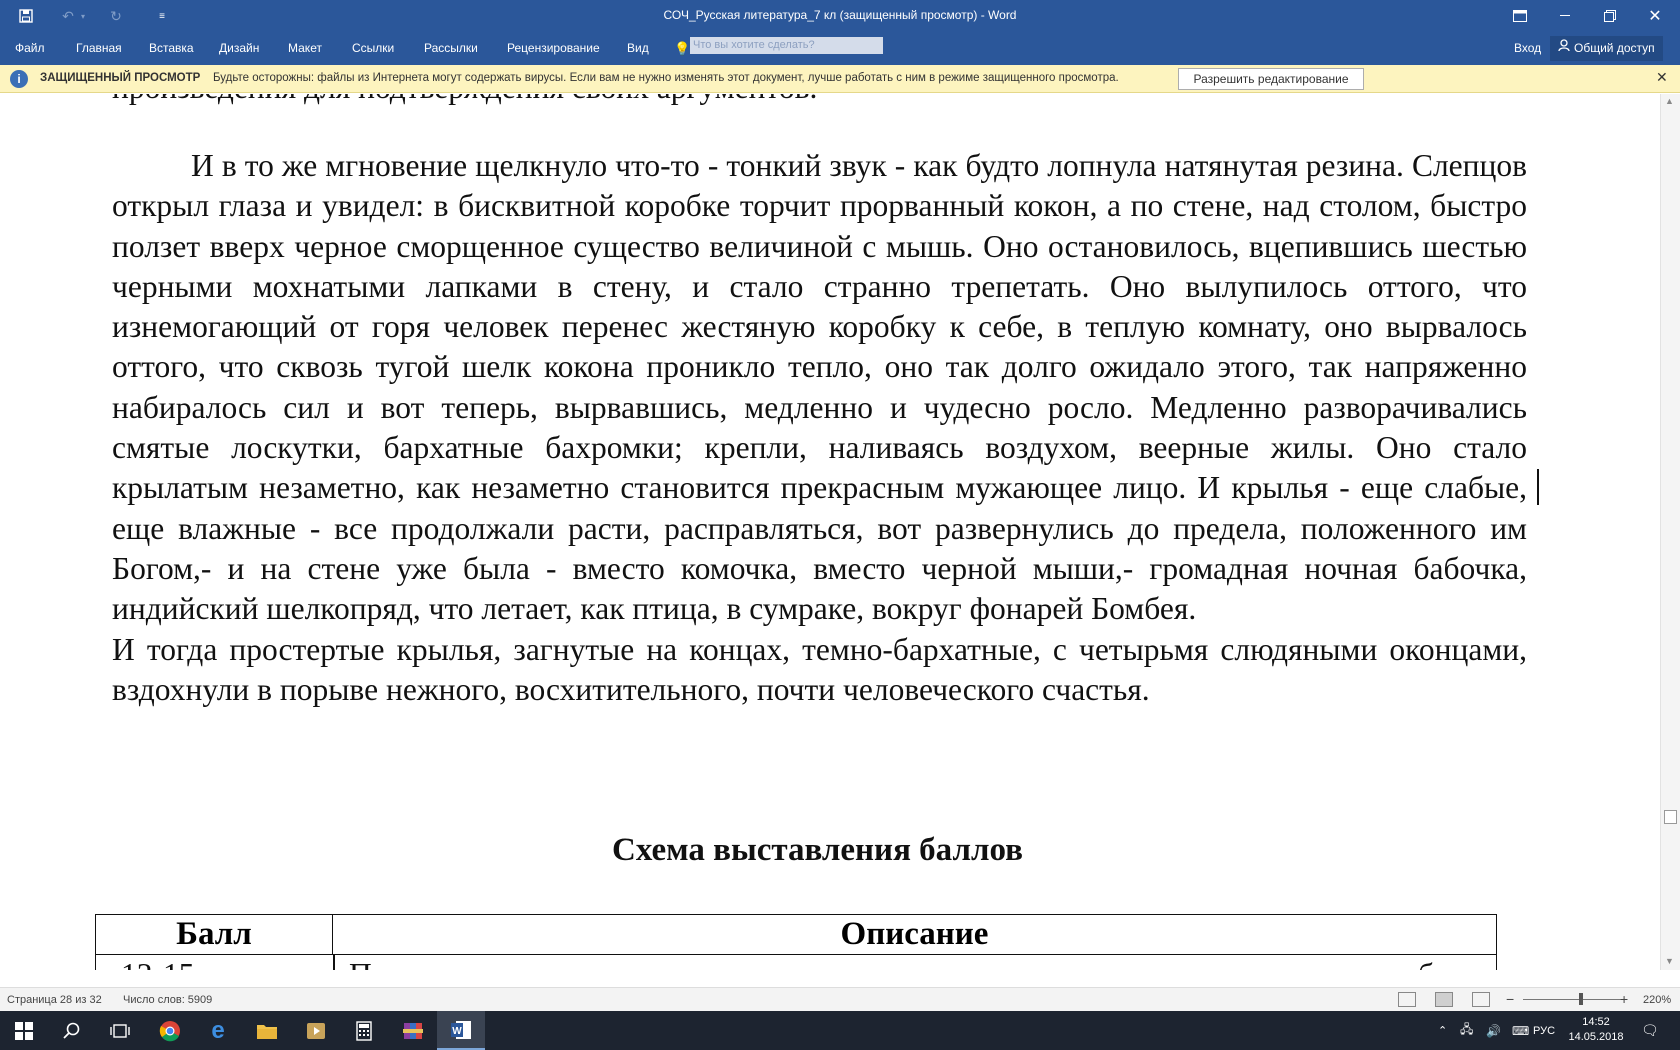  I want to click on person-icon, so click(1564, 48).